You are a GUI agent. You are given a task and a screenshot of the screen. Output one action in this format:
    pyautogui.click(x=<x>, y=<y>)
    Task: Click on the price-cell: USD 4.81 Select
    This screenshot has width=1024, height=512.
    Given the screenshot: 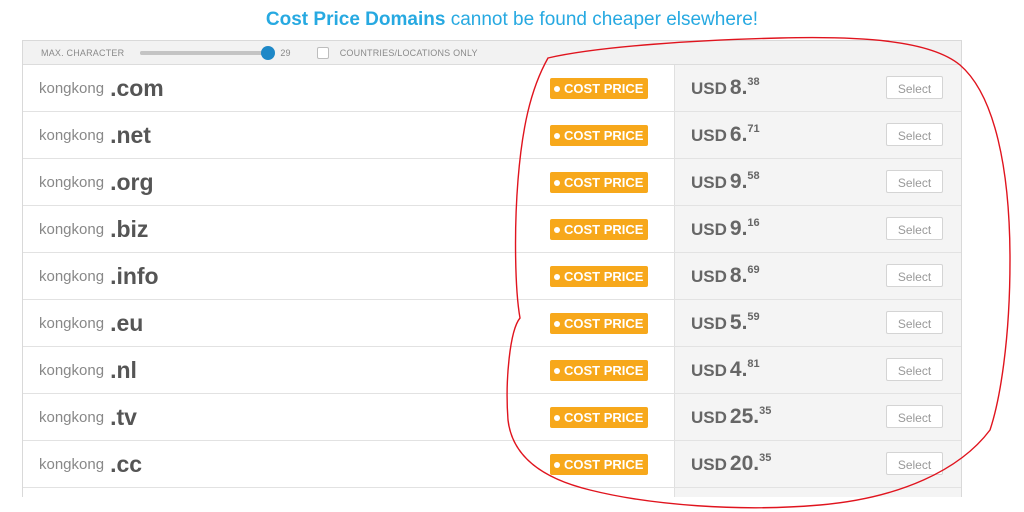 What is the action you would take?
    pyautogui.click(x=817, y=370)
    